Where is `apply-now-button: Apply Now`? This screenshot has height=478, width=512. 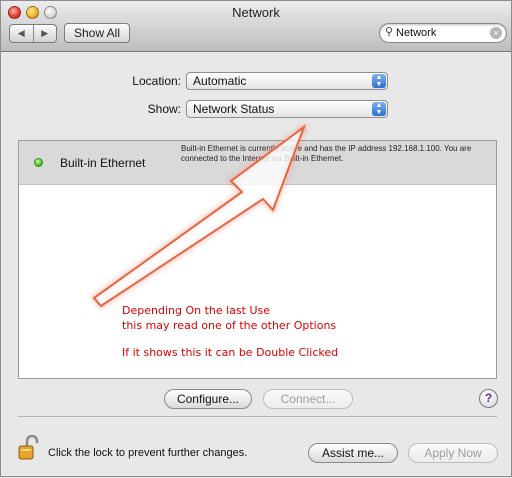 apply-now-button: Apply Now is located at coordinates (453, 453).